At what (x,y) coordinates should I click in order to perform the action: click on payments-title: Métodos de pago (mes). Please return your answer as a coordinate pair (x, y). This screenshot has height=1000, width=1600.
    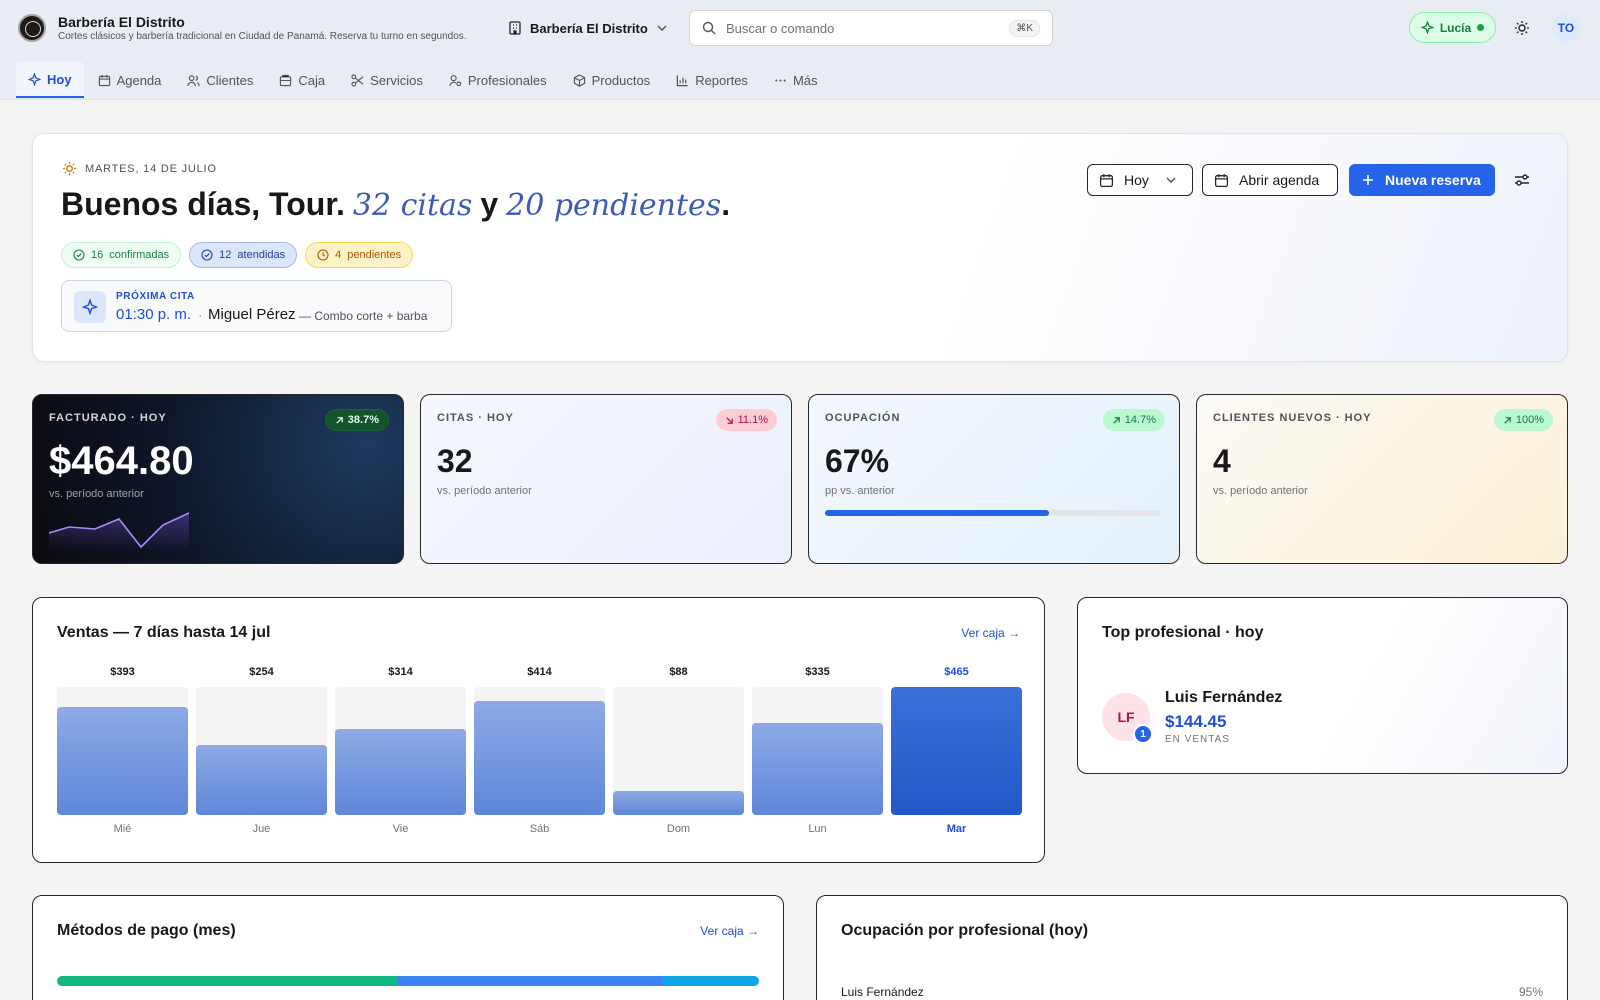
    Looking at the image, I should click on (146, 930).